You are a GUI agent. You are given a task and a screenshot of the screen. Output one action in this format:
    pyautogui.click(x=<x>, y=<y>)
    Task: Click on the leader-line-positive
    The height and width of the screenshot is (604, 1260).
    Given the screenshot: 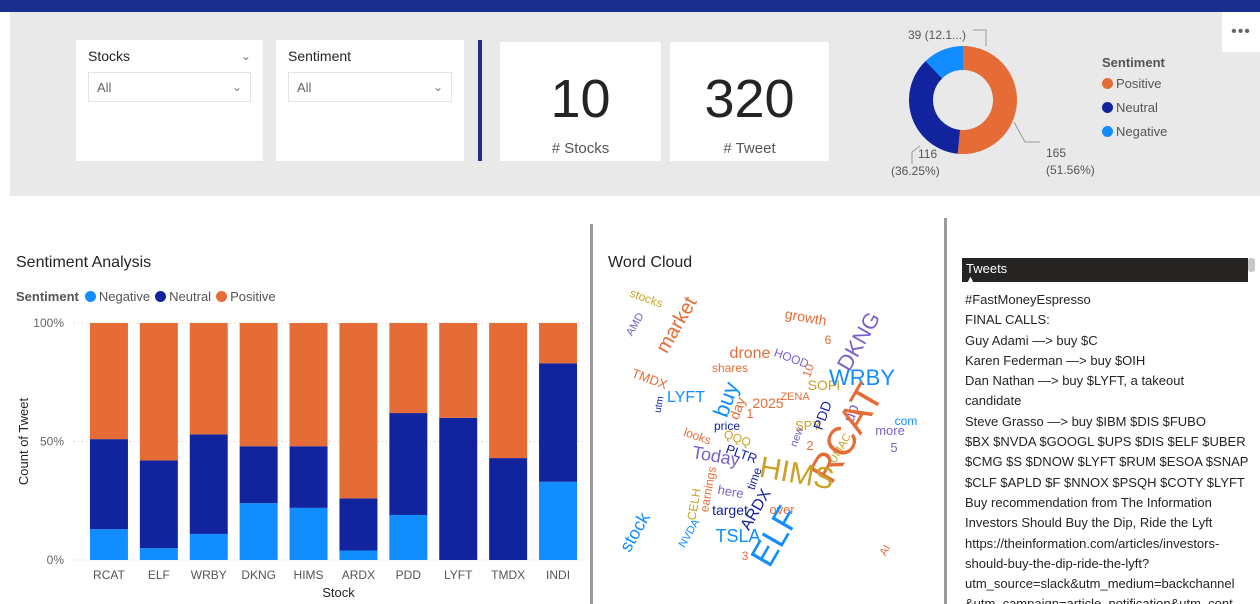 What is the action you would take?
    pyautogui.click(x=1026, y=132)
    